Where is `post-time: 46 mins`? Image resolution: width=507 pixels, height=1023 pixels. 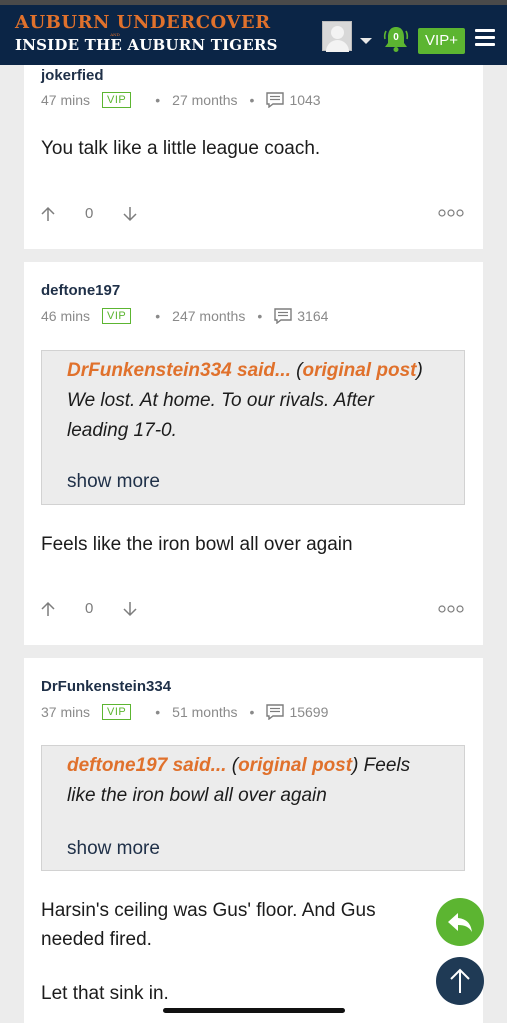 post-time: 46 mins is located at coordinates (66, 316).